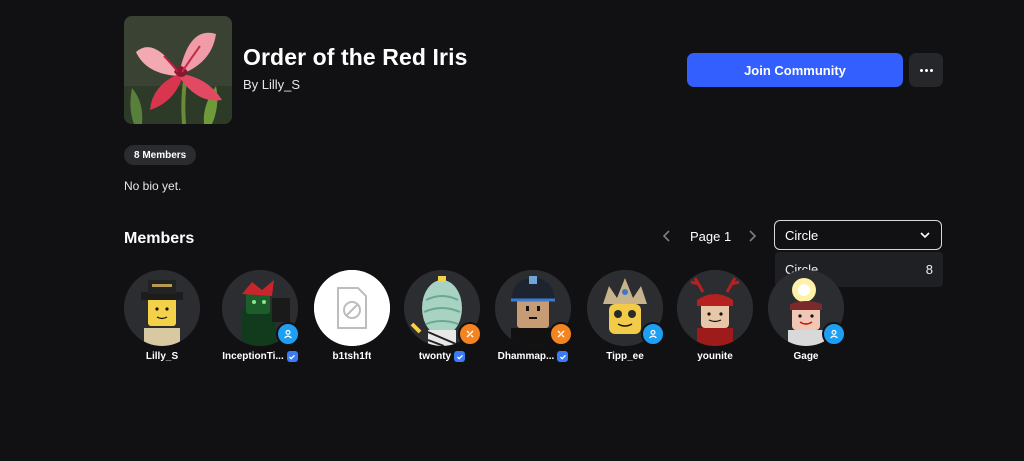 This screenshot has height=461, width=1024. What do you see at coordinates (858, 235) in the screenshot?
I see `role-filter-dropdown: Circle` at bounding box center [858, 235].